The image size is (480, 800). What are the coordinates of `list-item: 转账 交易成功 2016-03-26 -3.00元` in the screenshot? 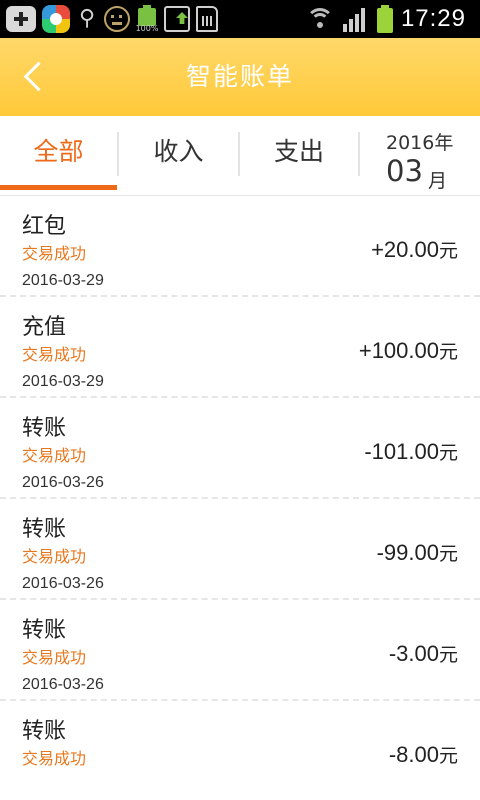 It's located at (240, 650).